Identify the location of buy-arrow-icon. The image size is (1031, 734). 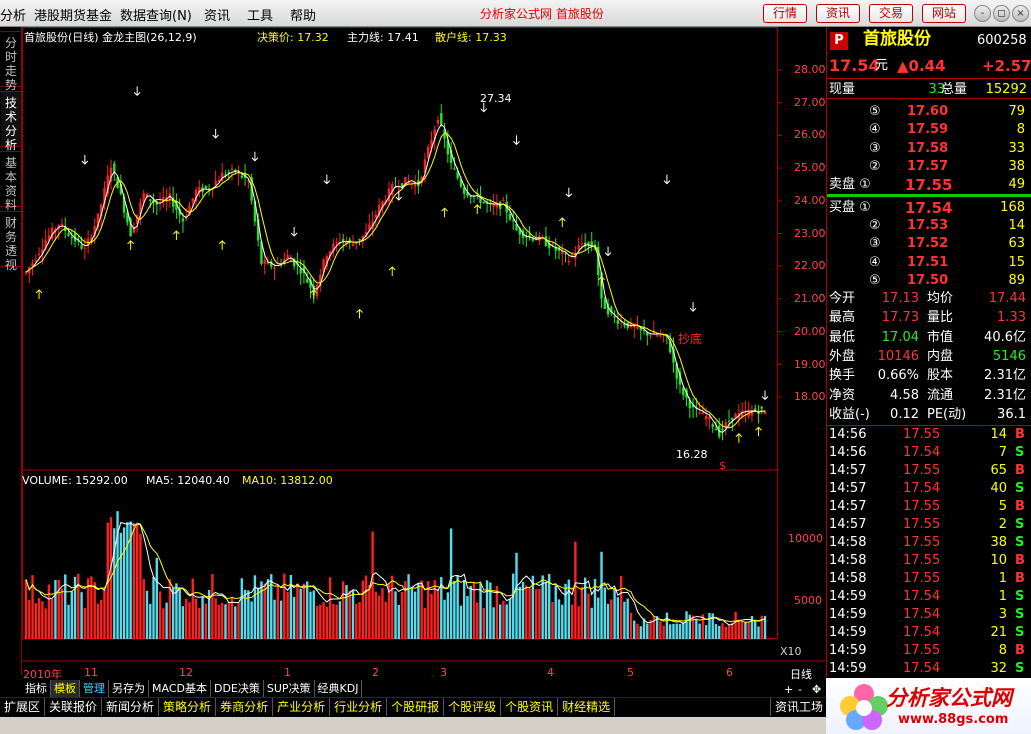
(444, 212).